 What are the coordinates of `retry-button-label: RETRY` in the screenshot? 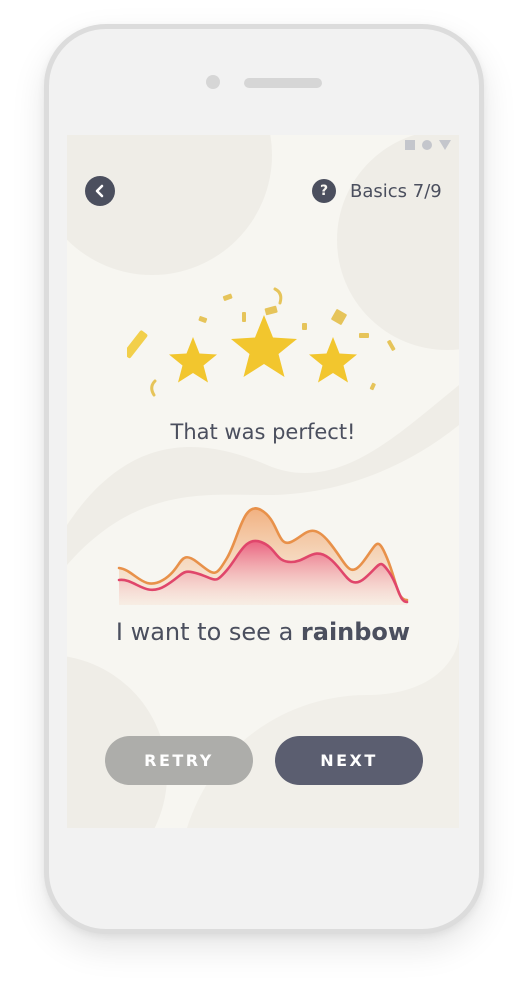 It's located at (179, 760).